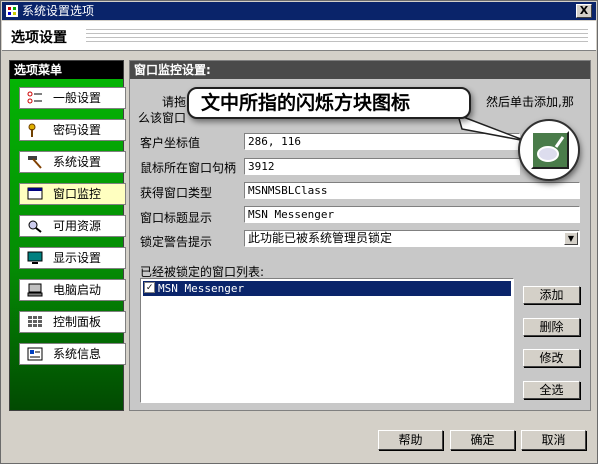  What do you see at coordinates (551, 390) in the screenshot?
I see `select-all-button: 全选` at bounding box center [551, 390].